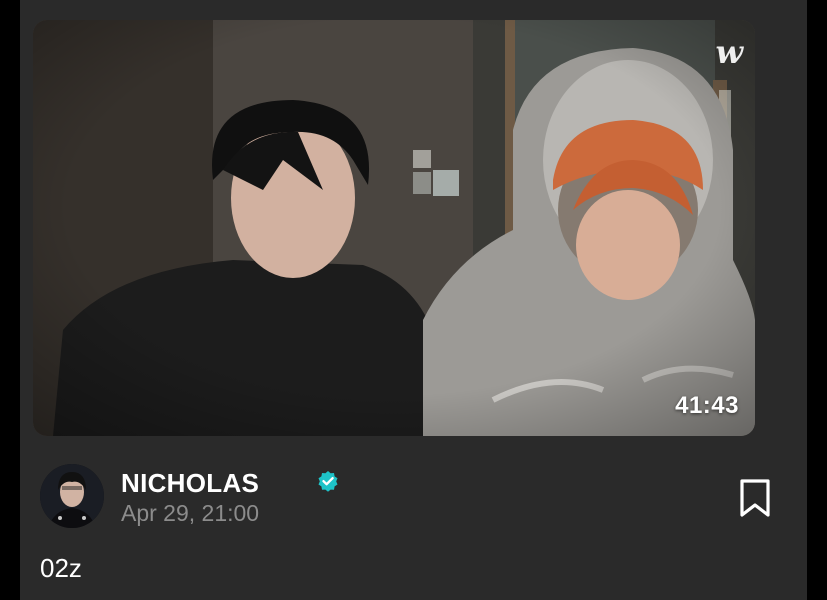 This screenshot has height=600, width=827. Describe the element at coordinates (707, 405) in the screenshot. I see `video-duration: 41:43` at that location.